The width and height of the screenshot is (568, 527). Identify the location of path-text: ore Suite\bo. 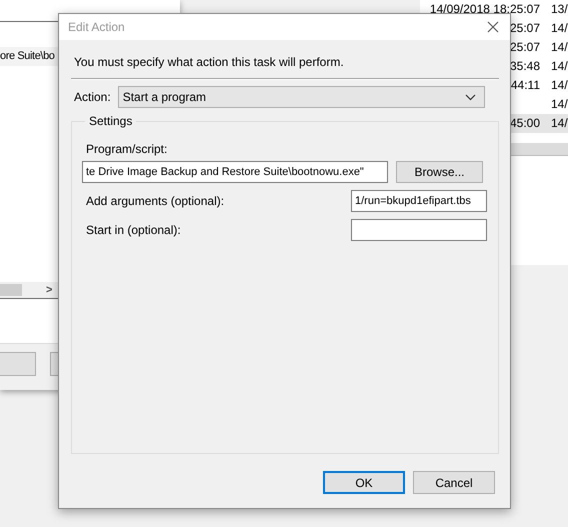
(27, 56).